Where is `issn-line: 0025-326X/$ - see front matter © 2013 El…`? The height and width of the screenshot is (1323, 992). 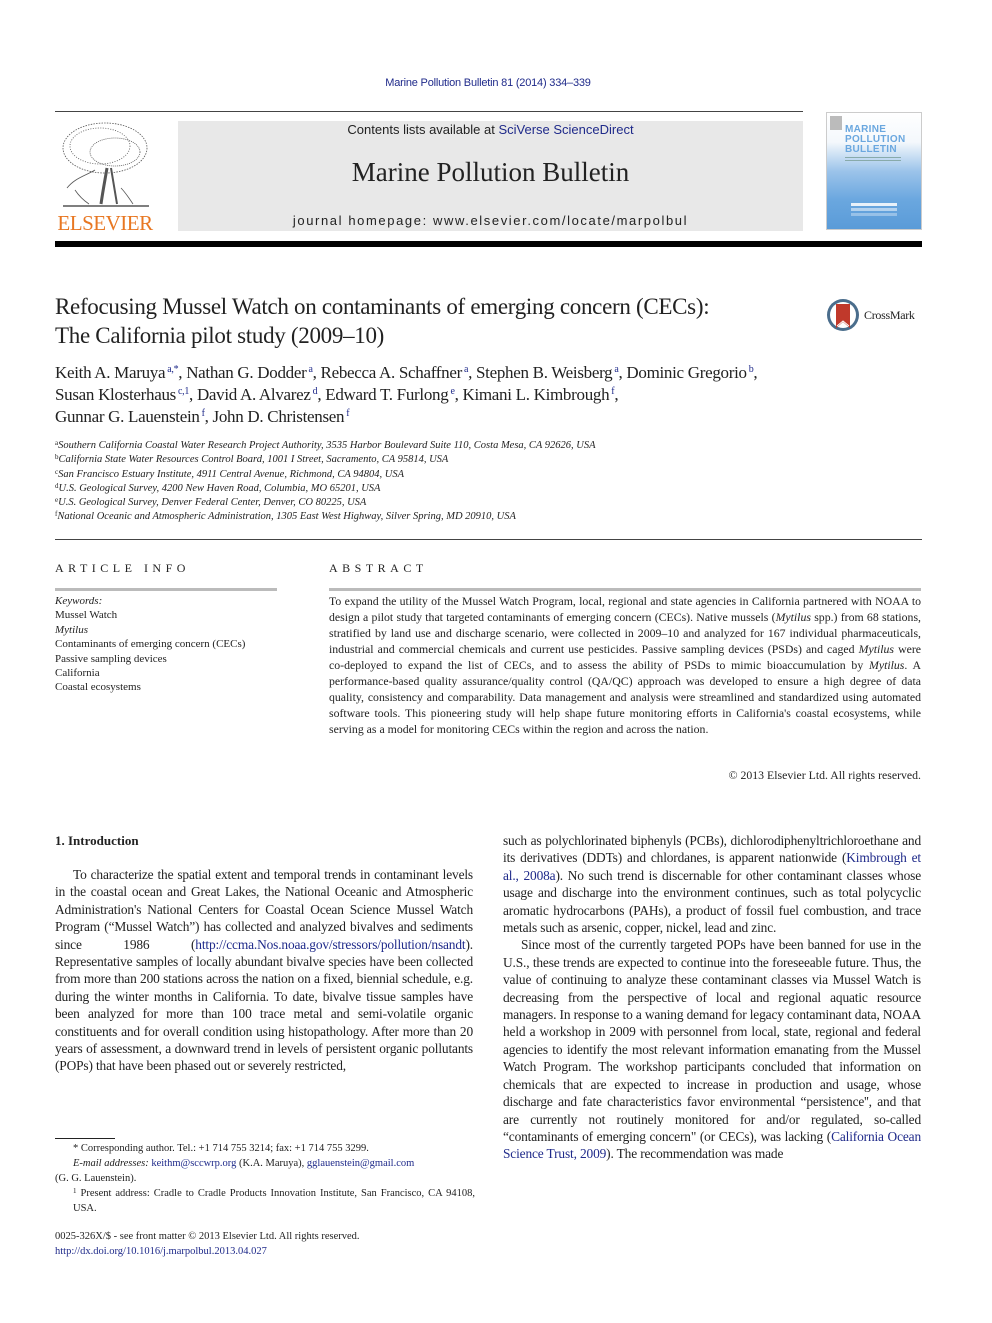
issn-line: 0025-326X/$ - see front matter © 2013 El… is located at coordinates (207, 1236).